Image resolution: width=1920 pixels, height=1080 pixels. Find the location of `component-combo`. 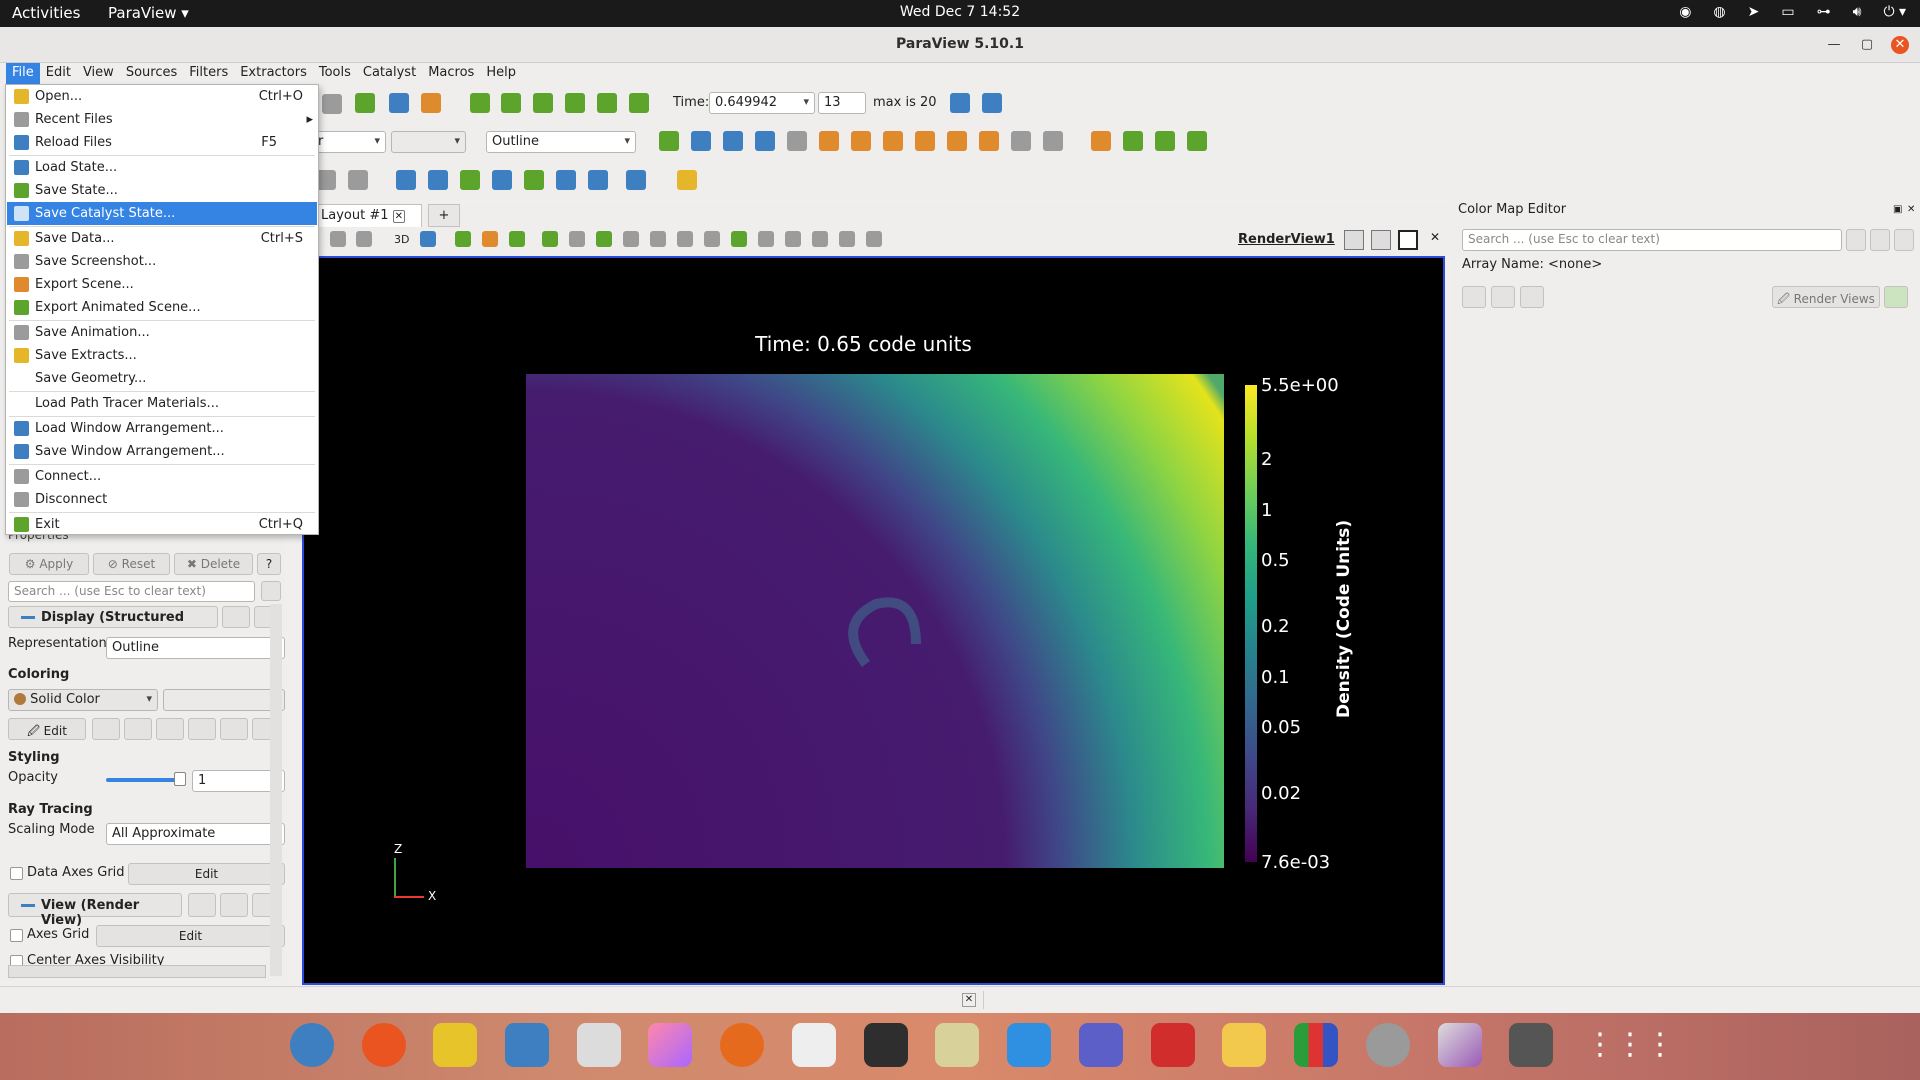

component-combo is located at coordinates (428, 142).